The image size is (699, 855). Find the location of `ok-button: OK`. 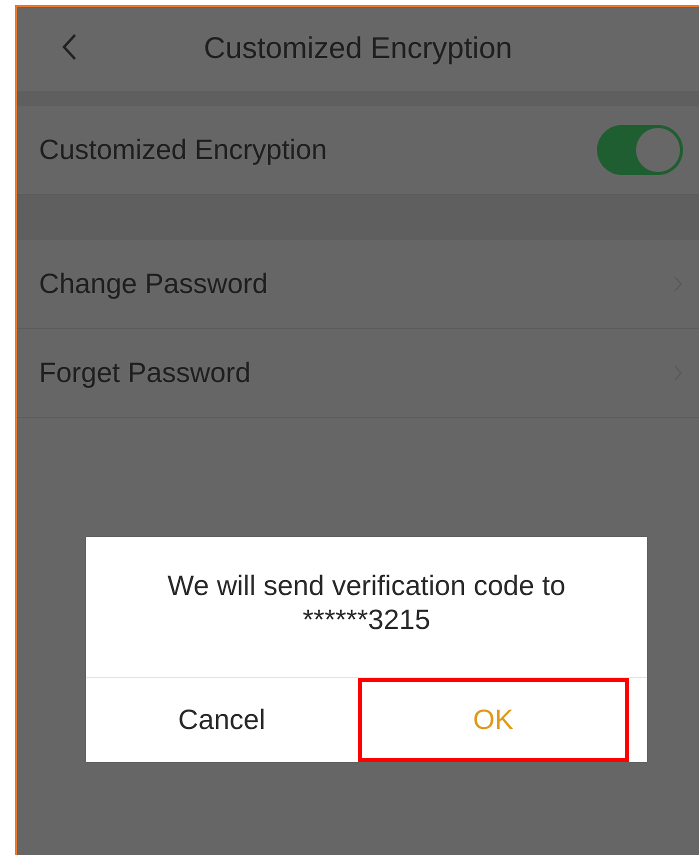

ok-button: OK is located at coordinates (493, 720).